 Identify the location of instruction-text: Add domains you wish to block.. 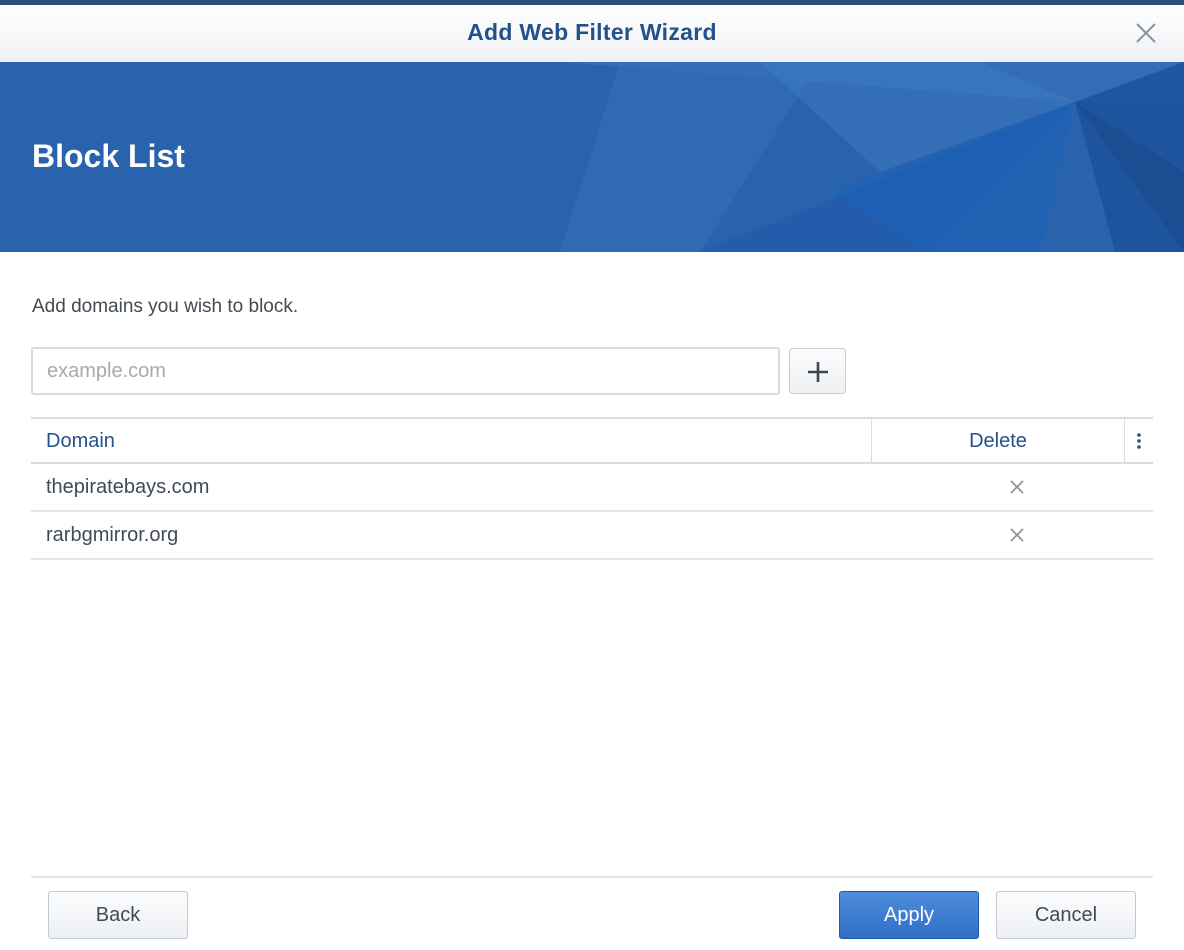
(165, 306).